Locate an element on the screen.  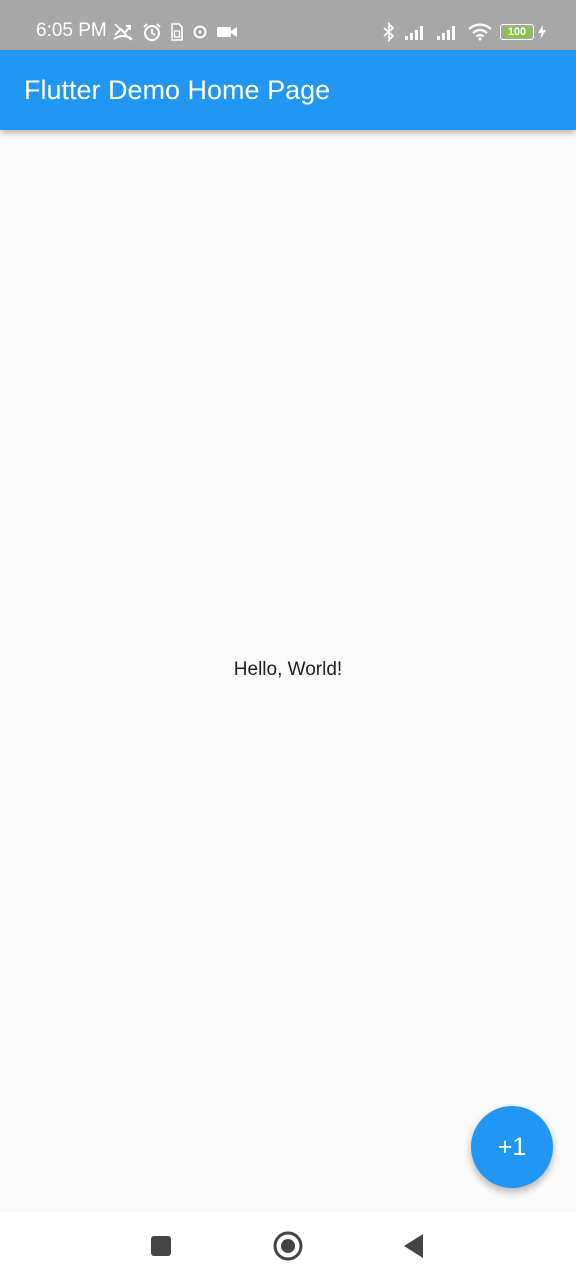
charging-bolt-icon is located at coordinates (542, 32).